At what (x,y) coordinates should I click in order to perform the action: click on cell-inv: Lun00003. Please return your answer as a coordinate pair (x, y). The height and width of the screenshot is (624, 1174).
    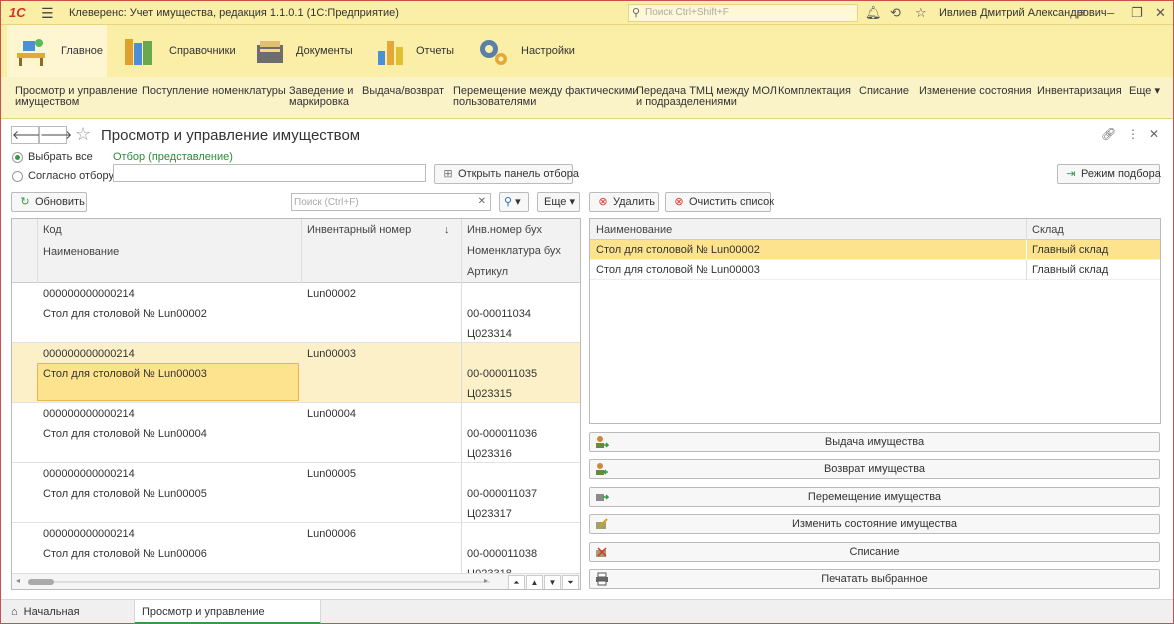
    Looking at the image, I should click on (331, 354).